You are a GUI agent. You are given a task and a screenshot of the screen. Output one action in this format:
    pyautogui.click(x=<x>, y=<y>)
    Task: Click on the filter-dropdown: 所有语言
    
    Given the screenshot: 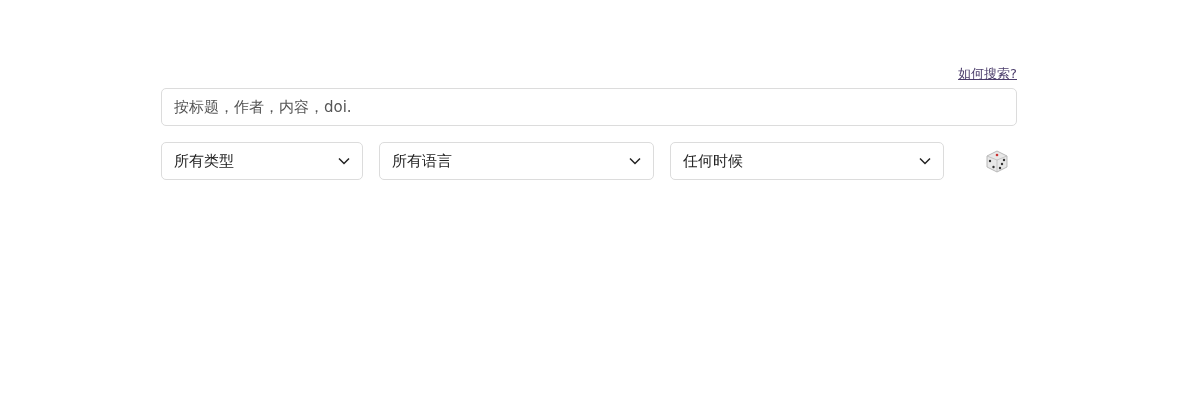 What is the action you would take?
    pyautogui.click(x=516, y=161)
    